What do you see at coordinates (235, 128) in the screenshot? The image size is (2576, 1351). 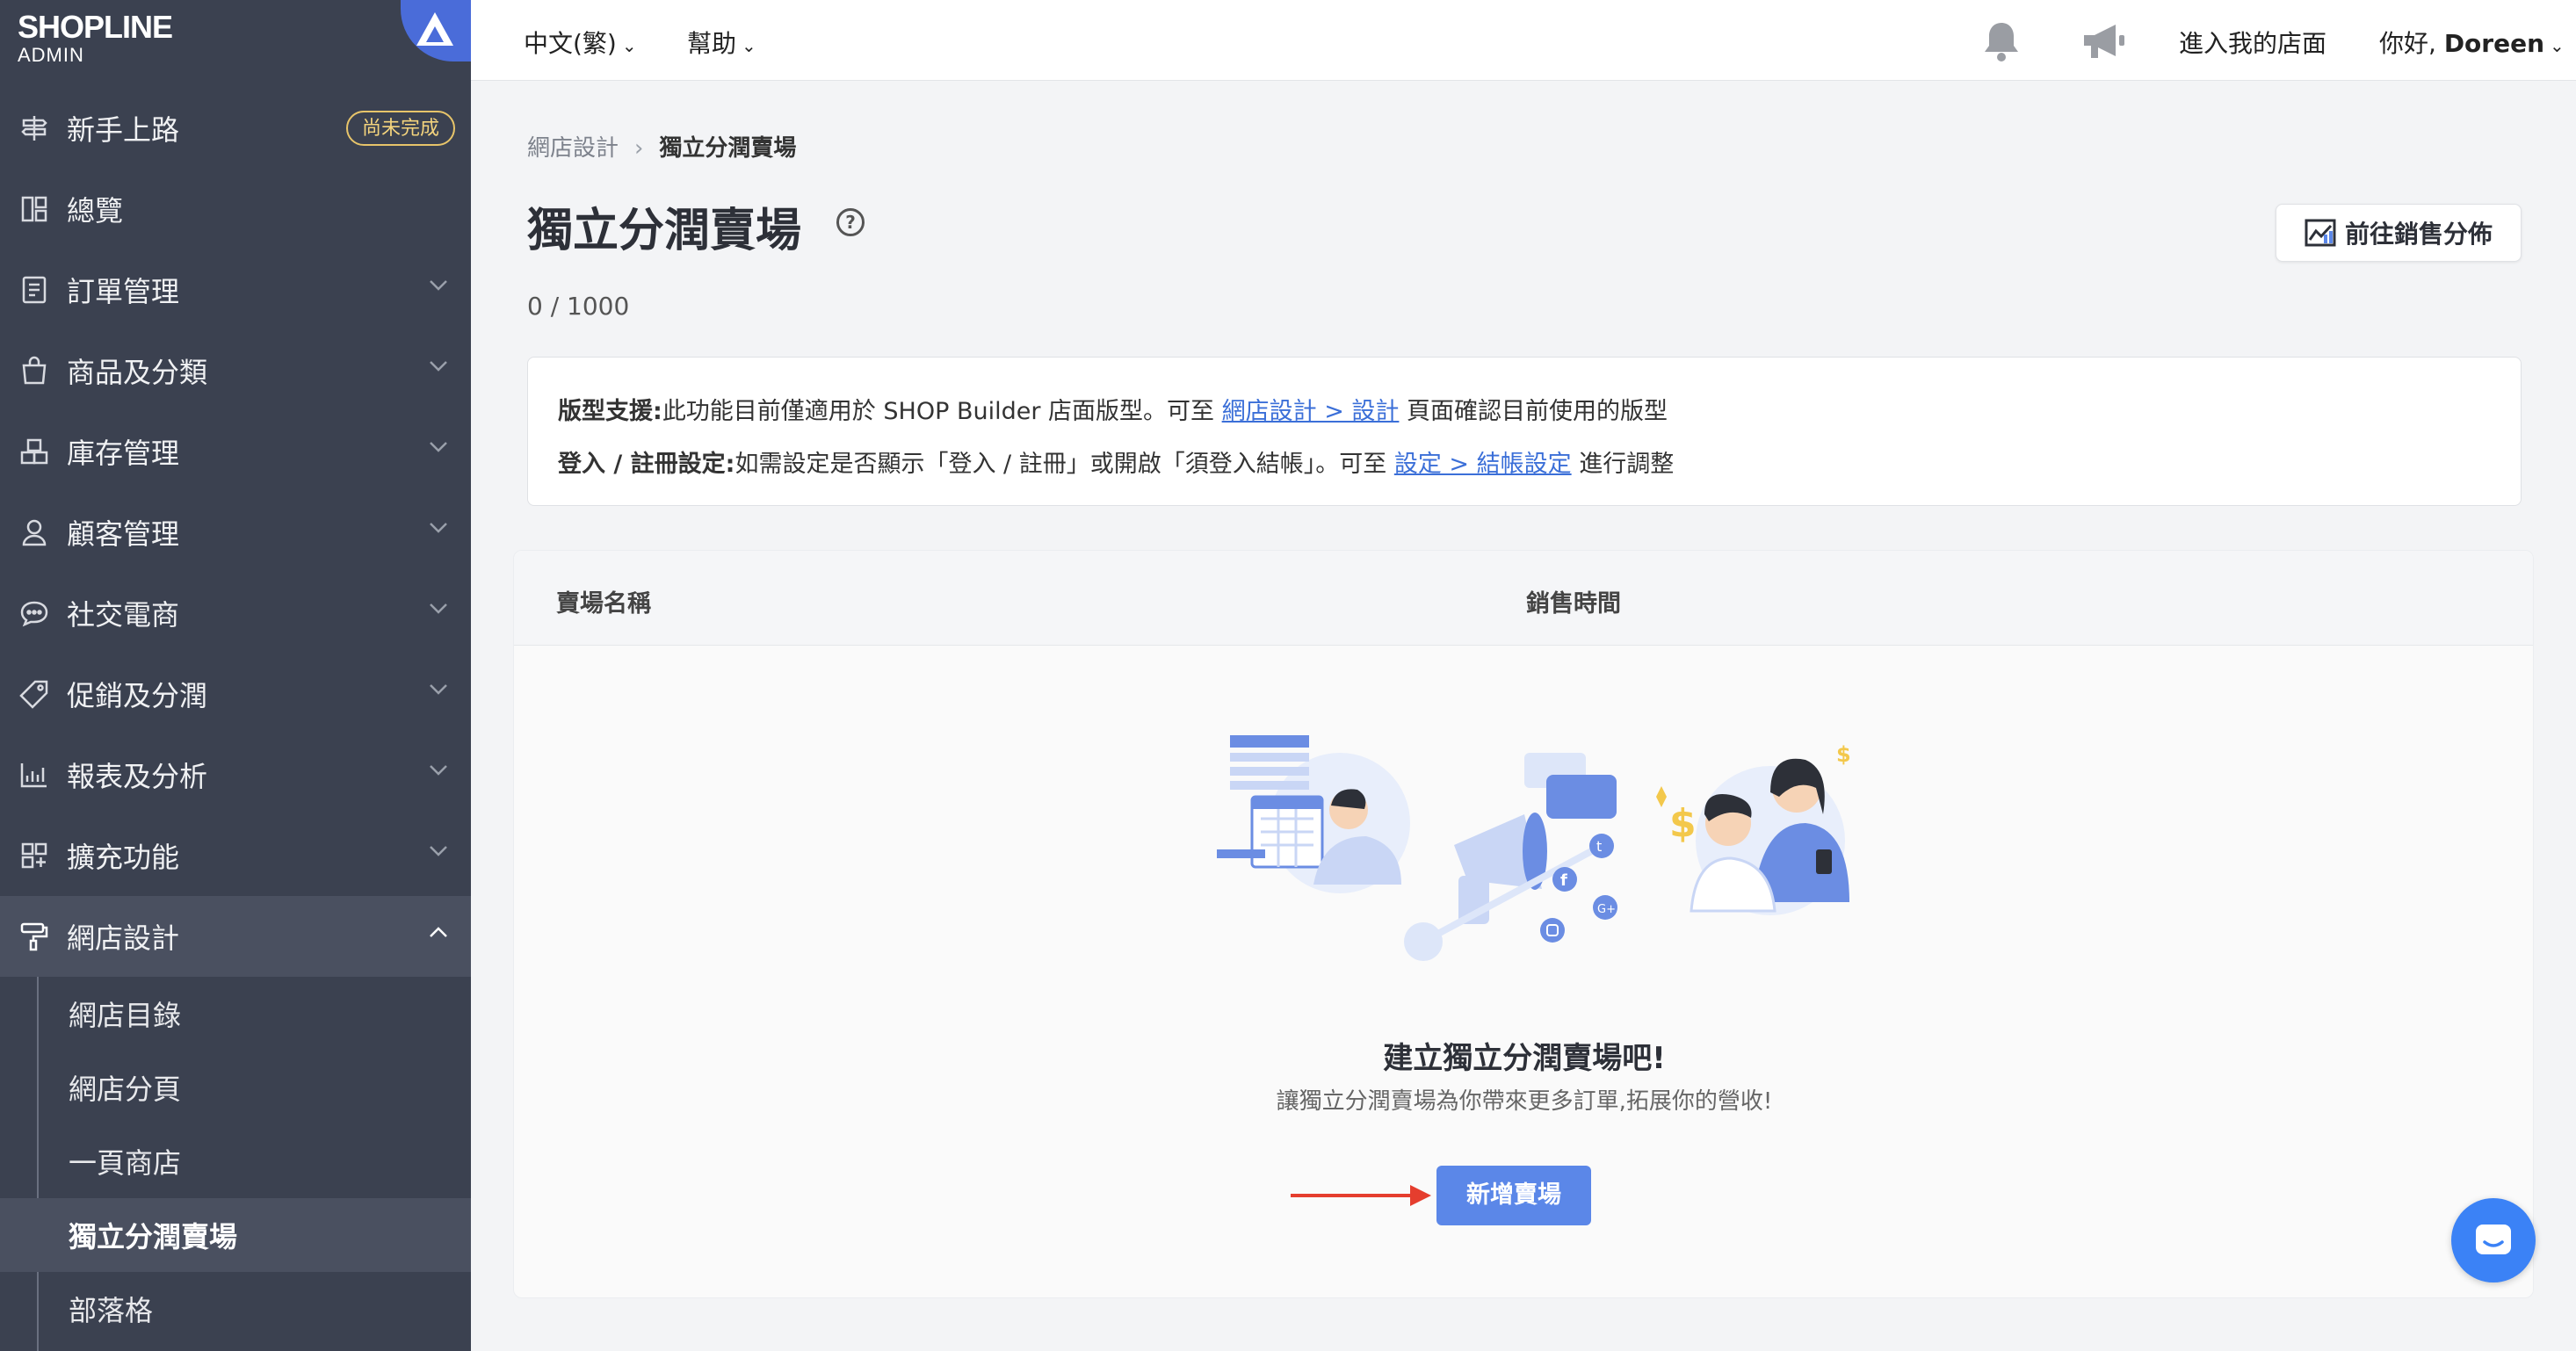 I see `sidebar-item-getting-started: 新手上路 尚未完成` at bounding box center [235, 128].